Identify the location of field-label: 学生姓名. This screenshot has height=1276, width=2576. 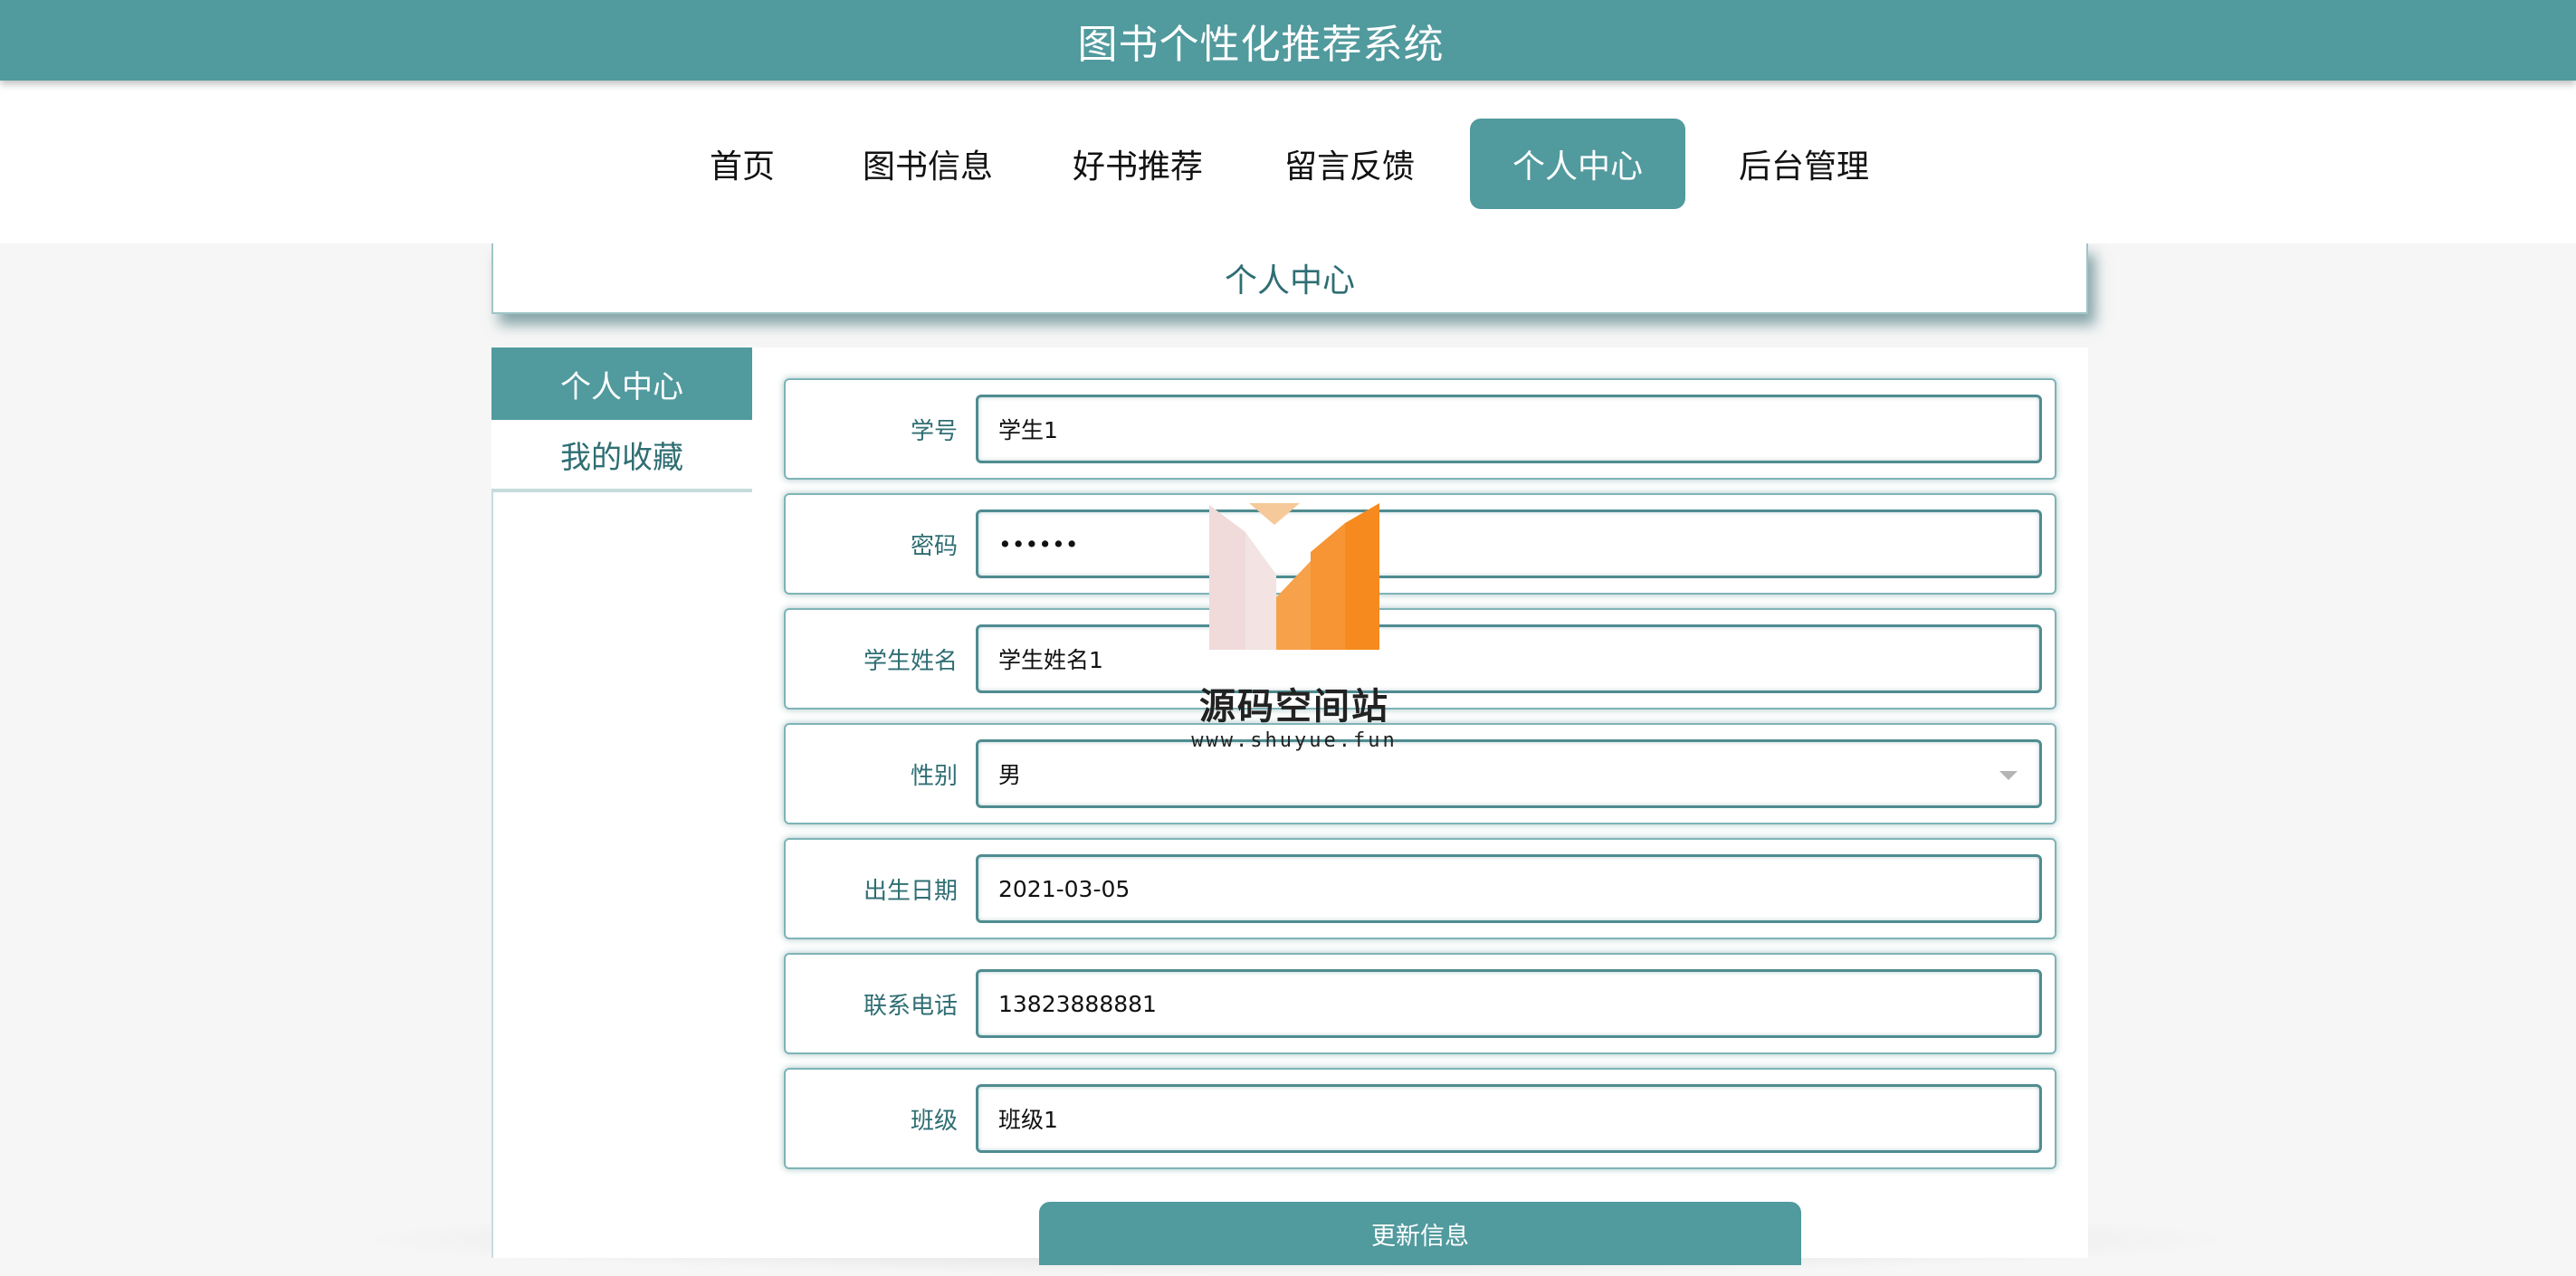
(911, 661).